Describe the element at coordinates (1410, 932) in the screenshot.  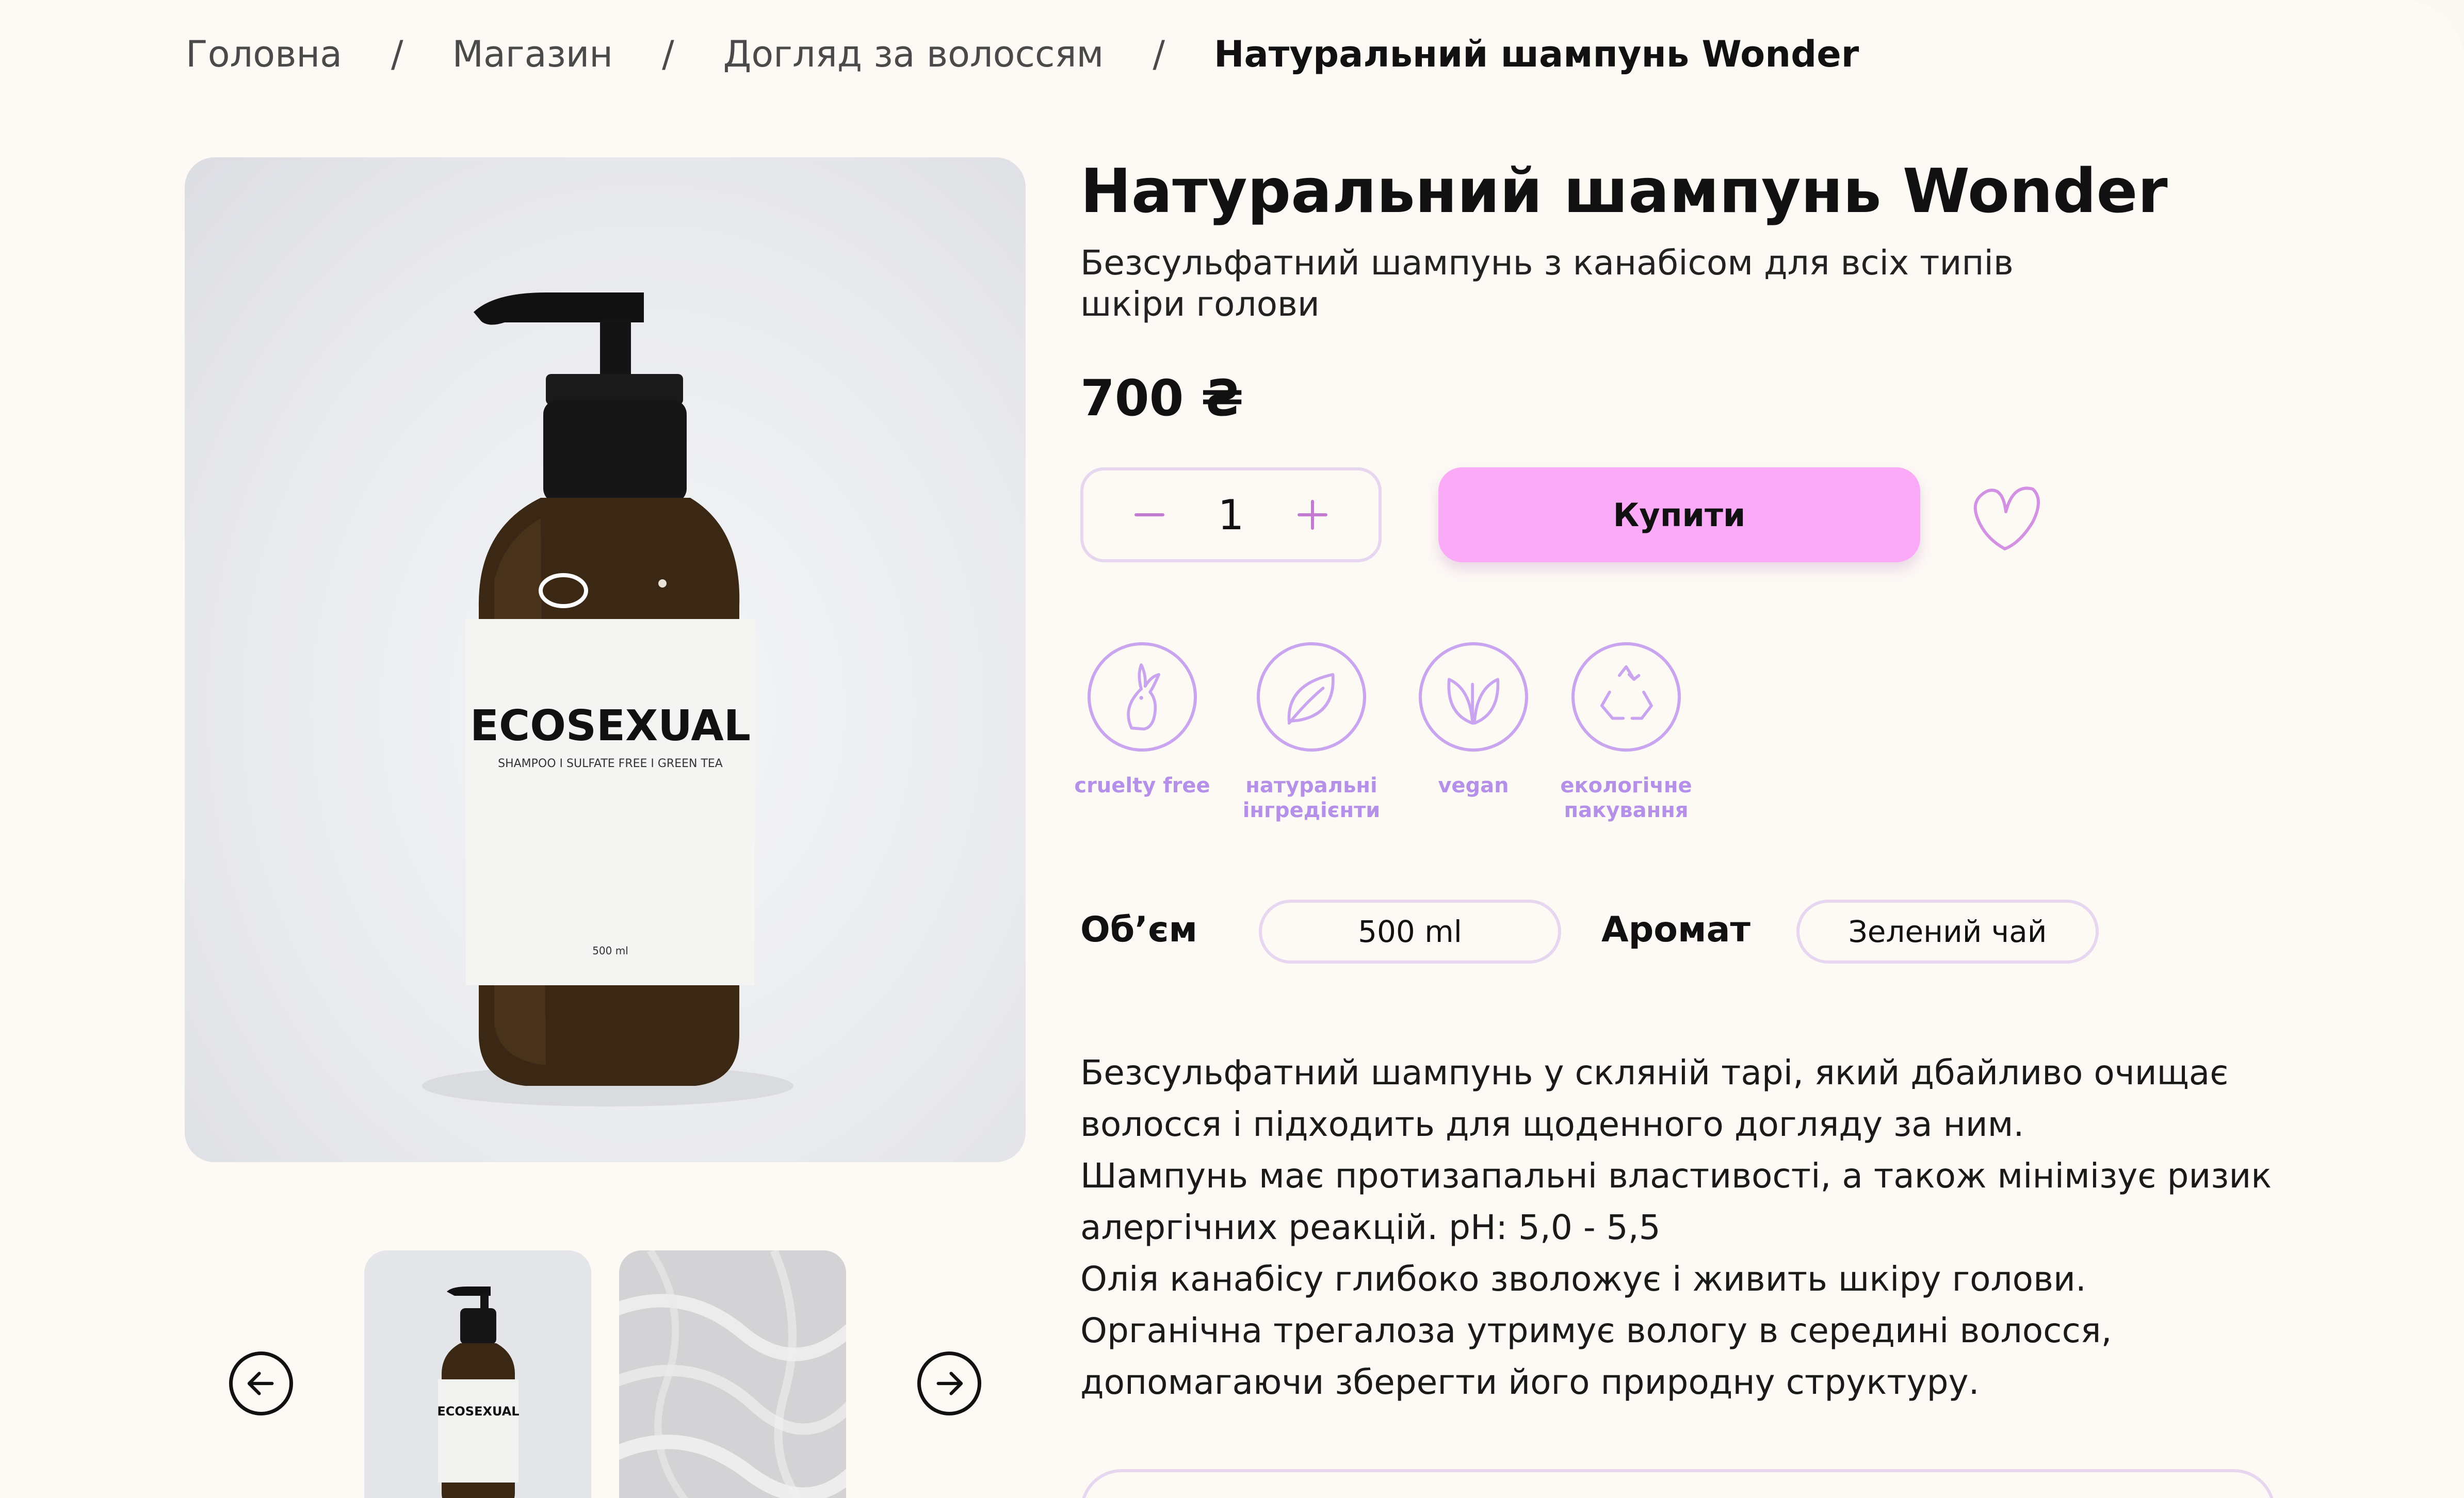
I see `volume-select: 500 ml` at that location.